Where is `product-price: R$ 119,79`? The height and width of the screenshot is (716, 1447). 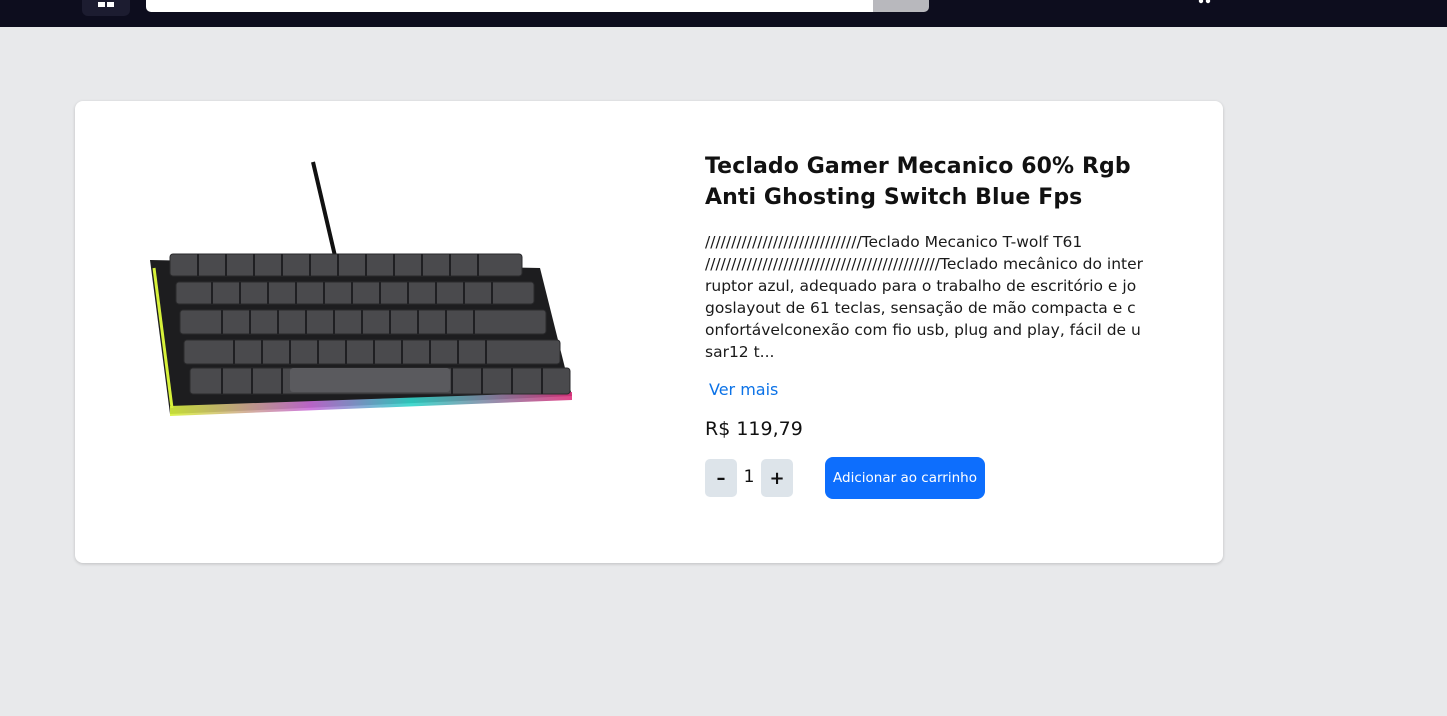
product-price: R$ 119,79 is located at coordinates (754, 429).